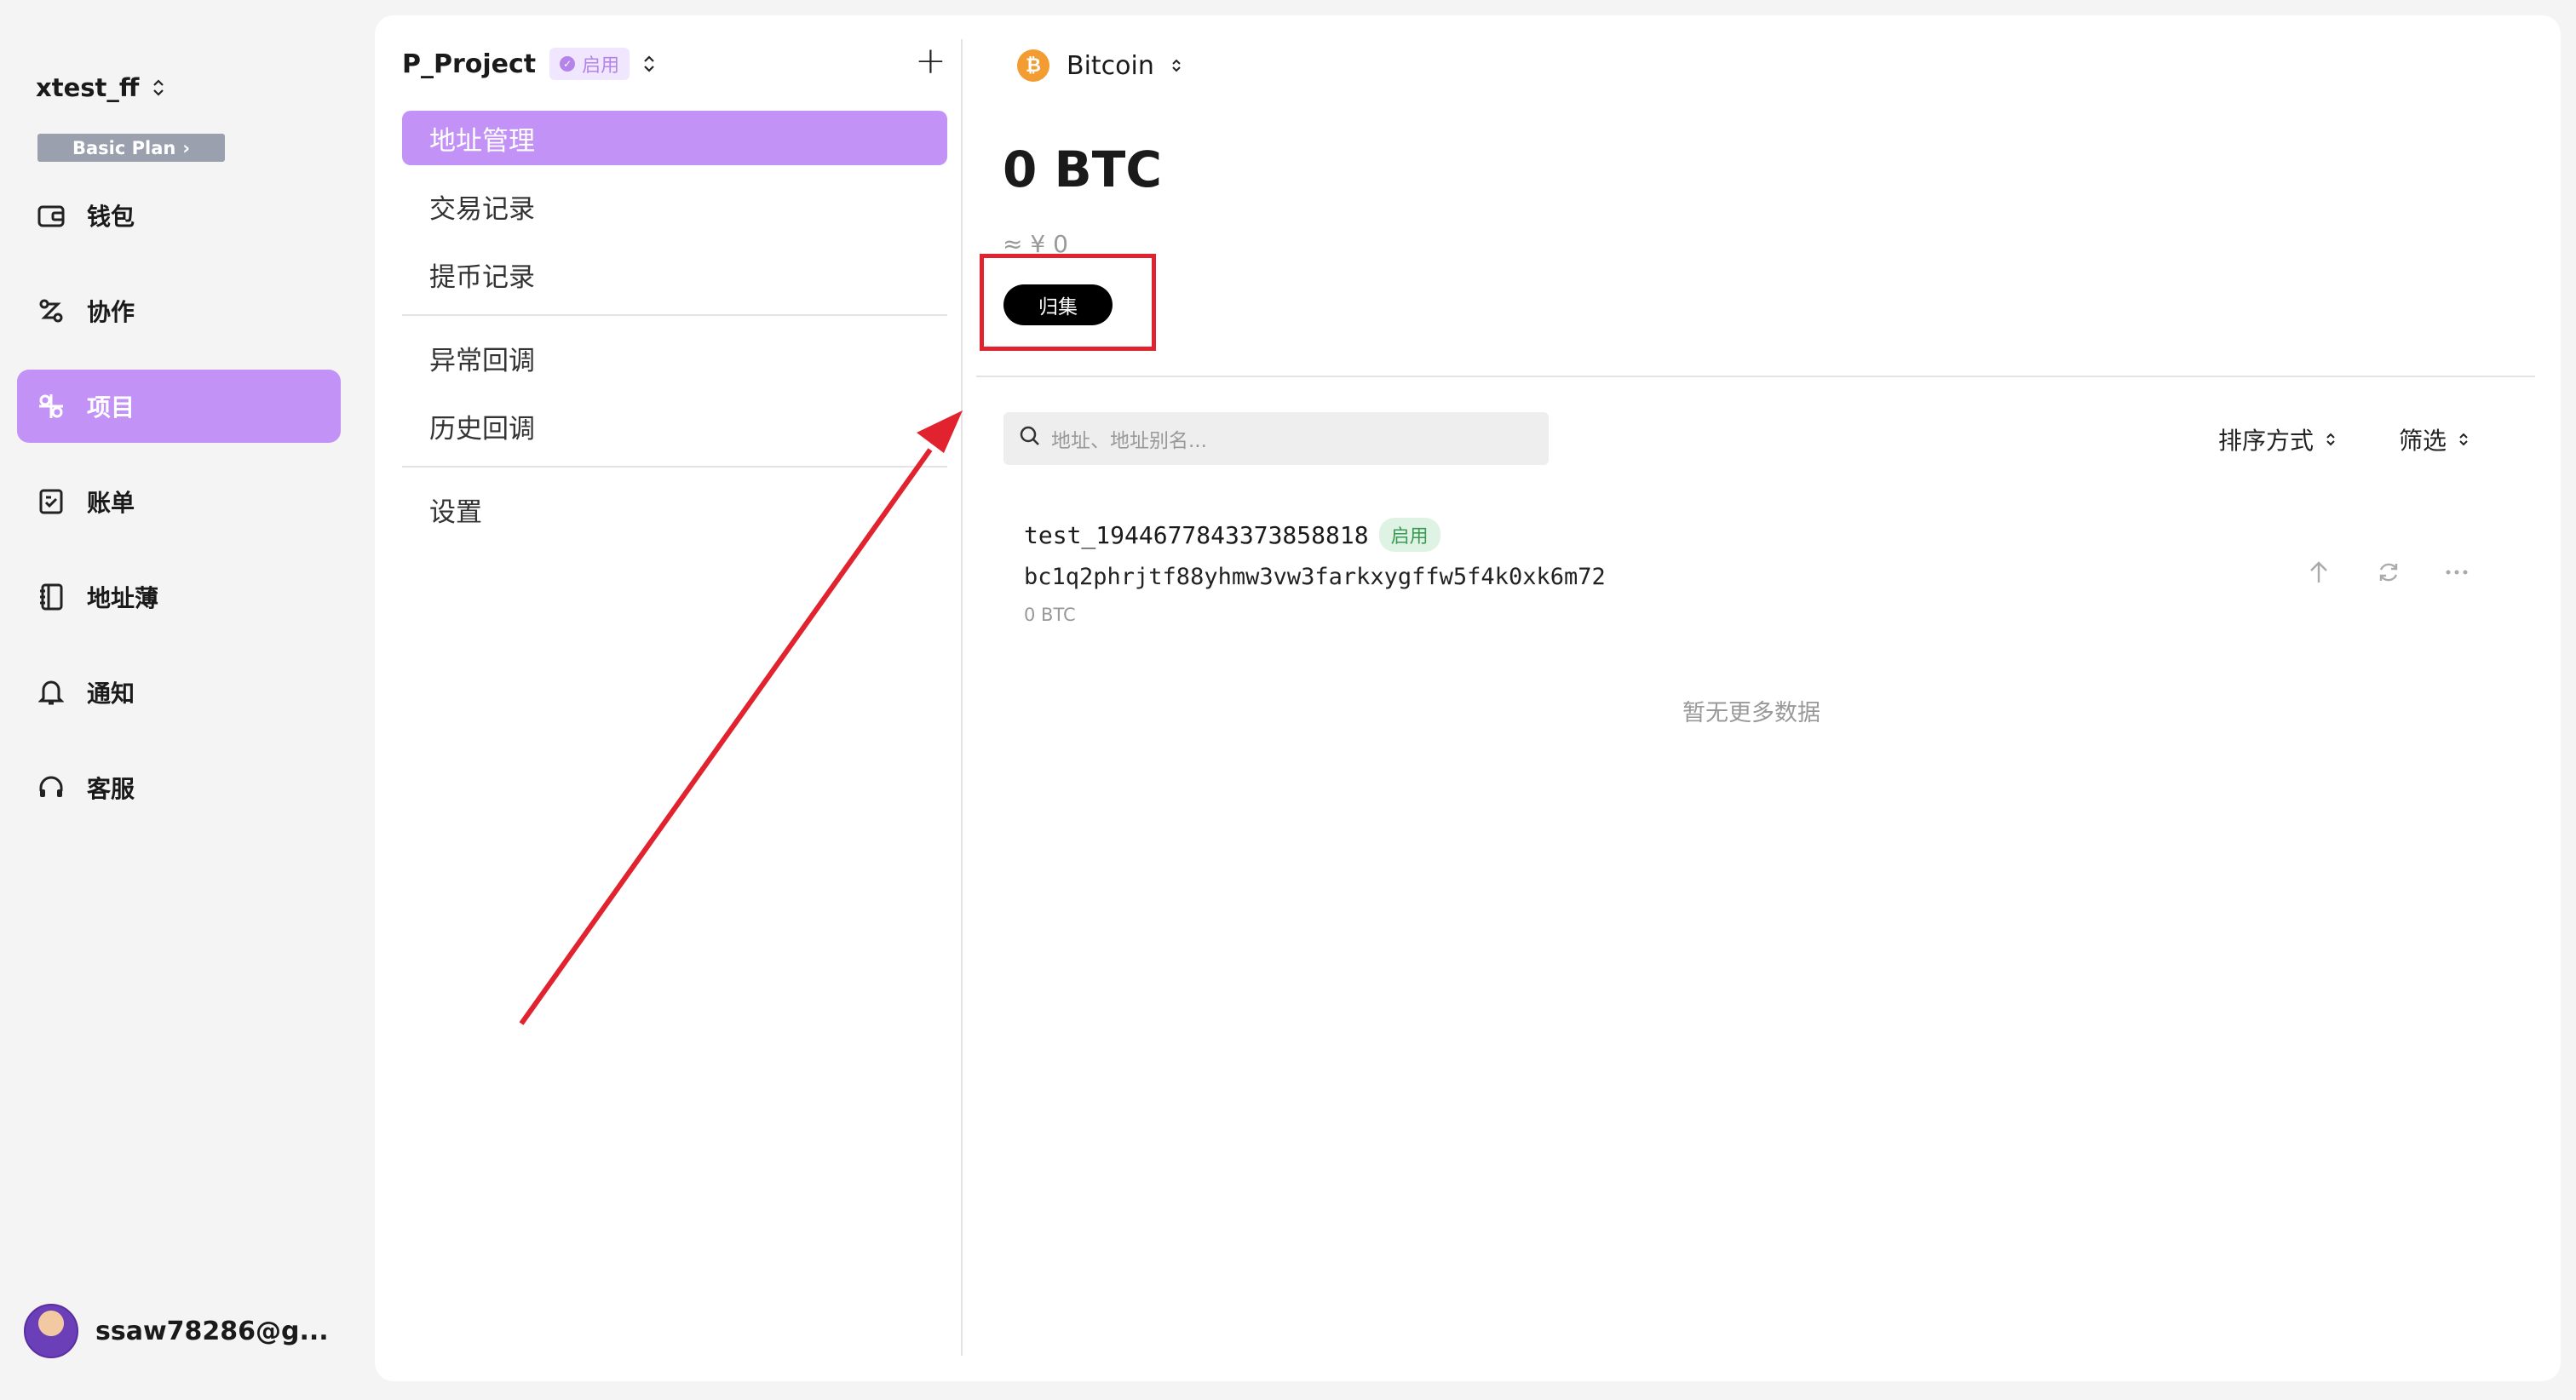 The height and width of the screenshot is (1400, 2576). What do you see at coordinates (2319, 572) in the screenshot?
I see `arrow-up-icon` at bounding box center [2319, 572].